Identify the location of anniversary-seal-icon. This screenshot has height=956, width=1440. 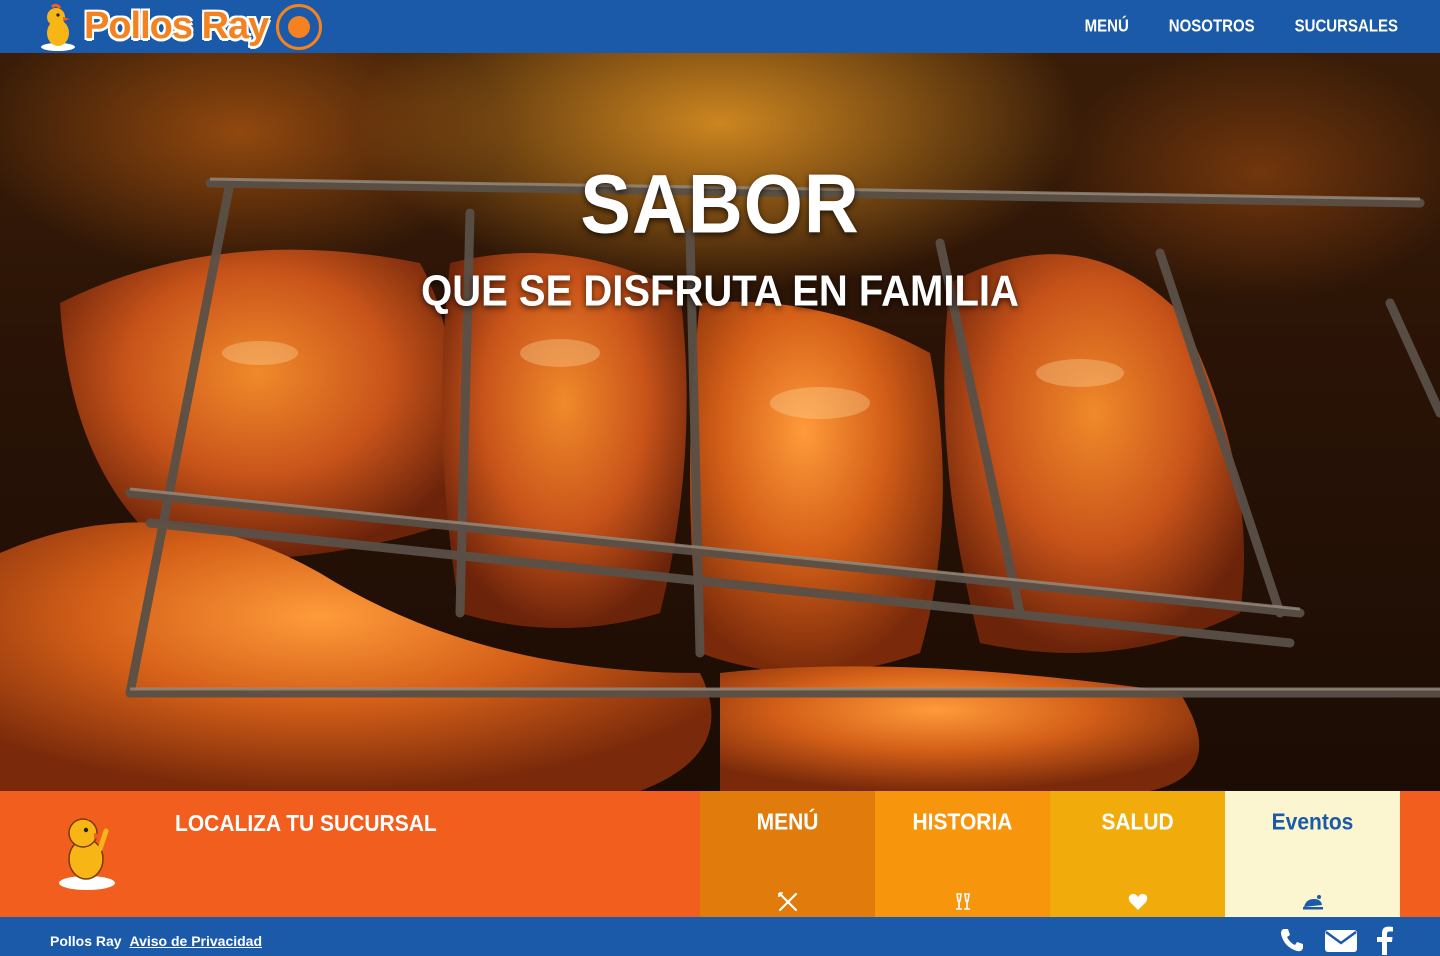
(299, 26).